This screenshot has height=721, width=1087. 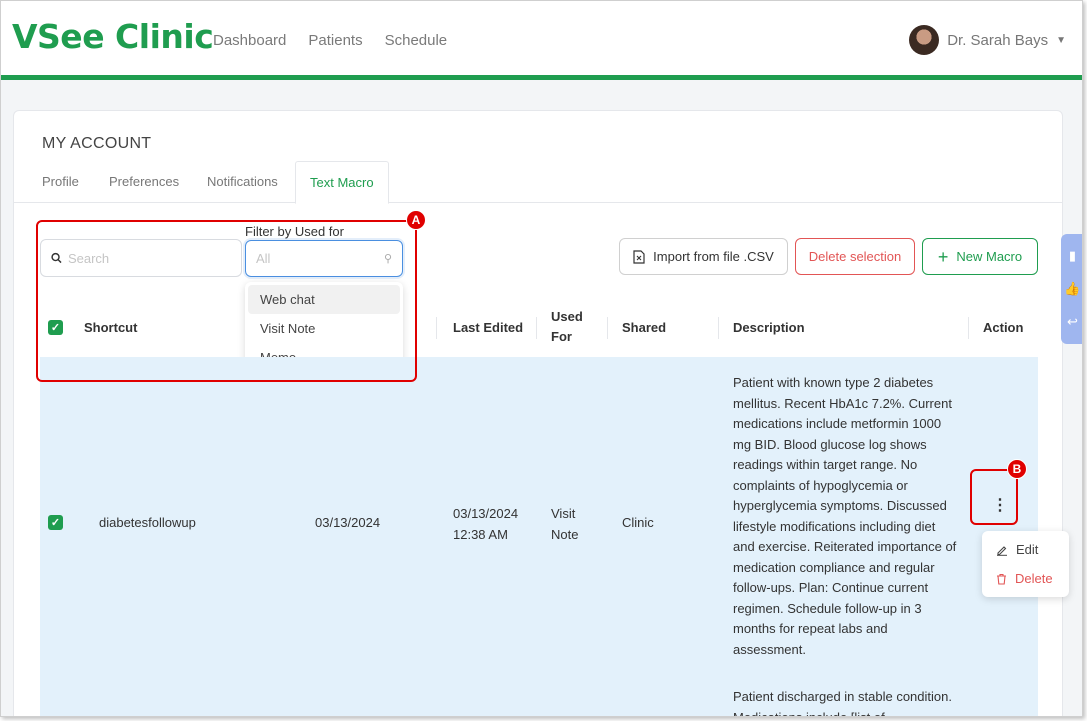 What do you see at coordinates (1017, 469) in the screenshot?
I see `annotation-badge-b: B` at bounding box center [1017, 469].